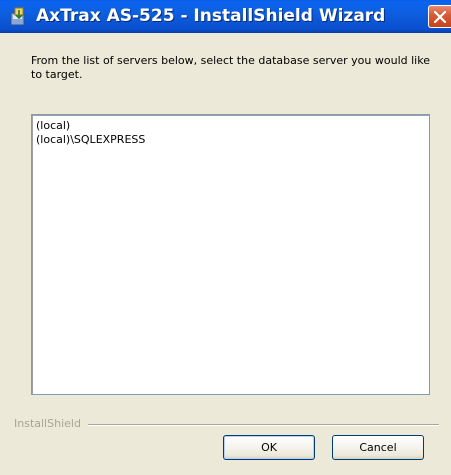 This screenshot has height=475, width=451. I want to click on installer-icon, so click(19, 17).